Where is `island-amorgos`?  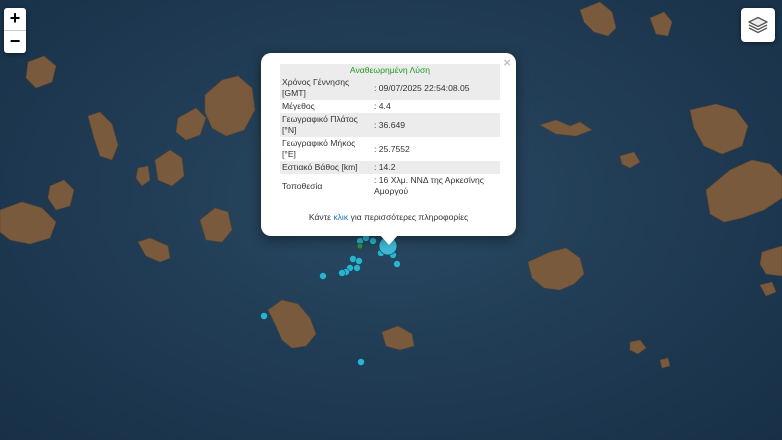
island-amorgos is located at coordinates (556, 269).